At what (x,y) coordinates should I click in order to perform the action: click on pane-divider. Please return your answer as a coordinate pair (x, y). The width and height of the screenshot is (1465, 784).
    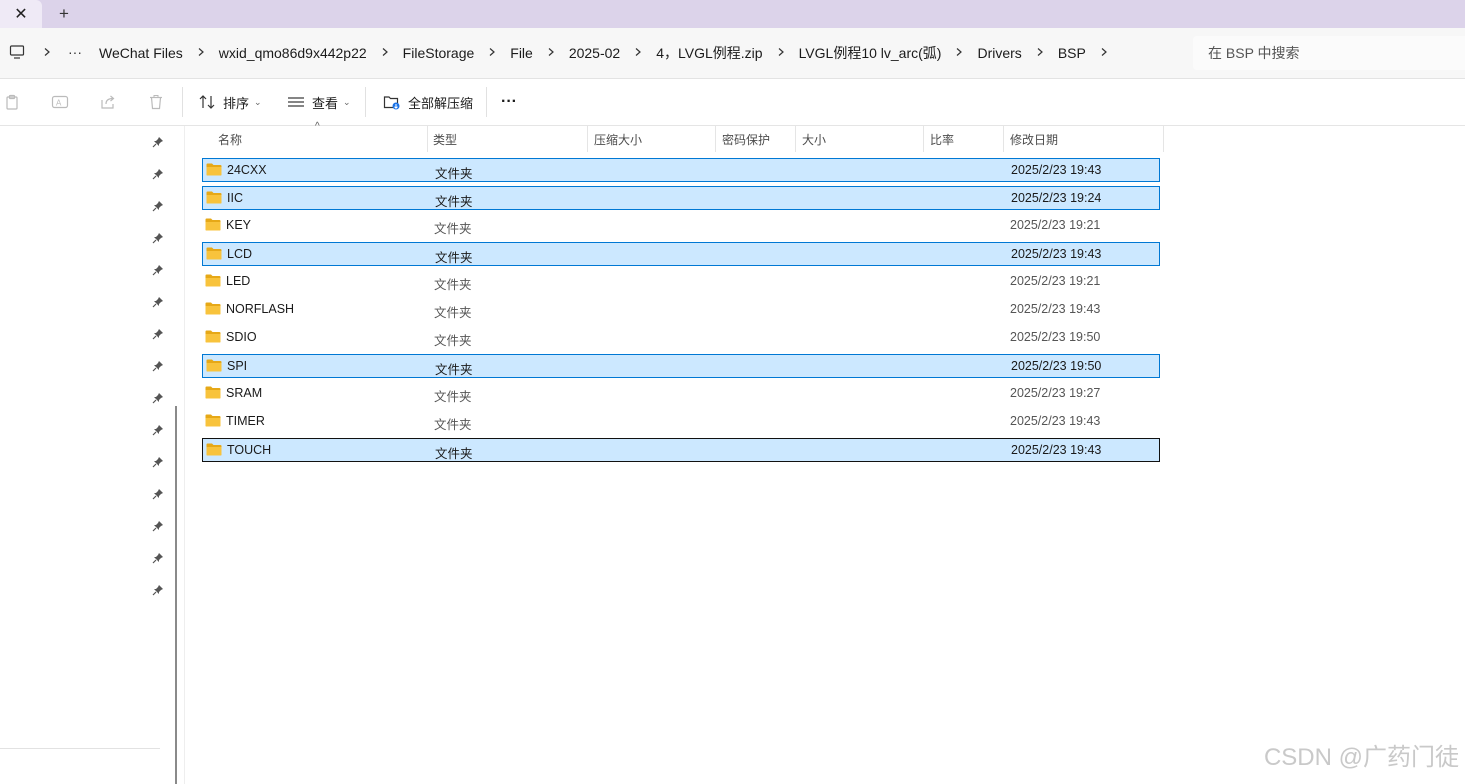
    Looking at the image, I should click on (184, 455).